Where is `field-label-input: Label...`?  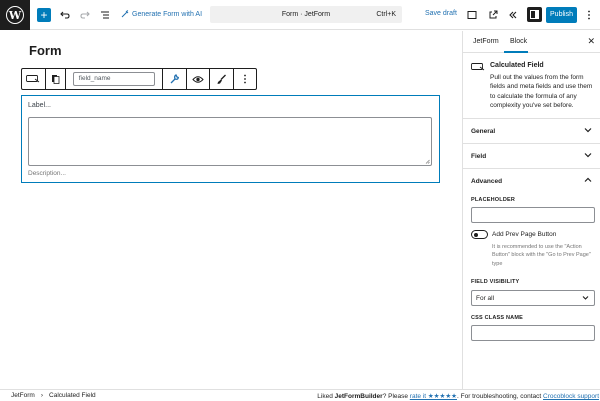
field-label-input: Label... is located at coordinates (39, 105).